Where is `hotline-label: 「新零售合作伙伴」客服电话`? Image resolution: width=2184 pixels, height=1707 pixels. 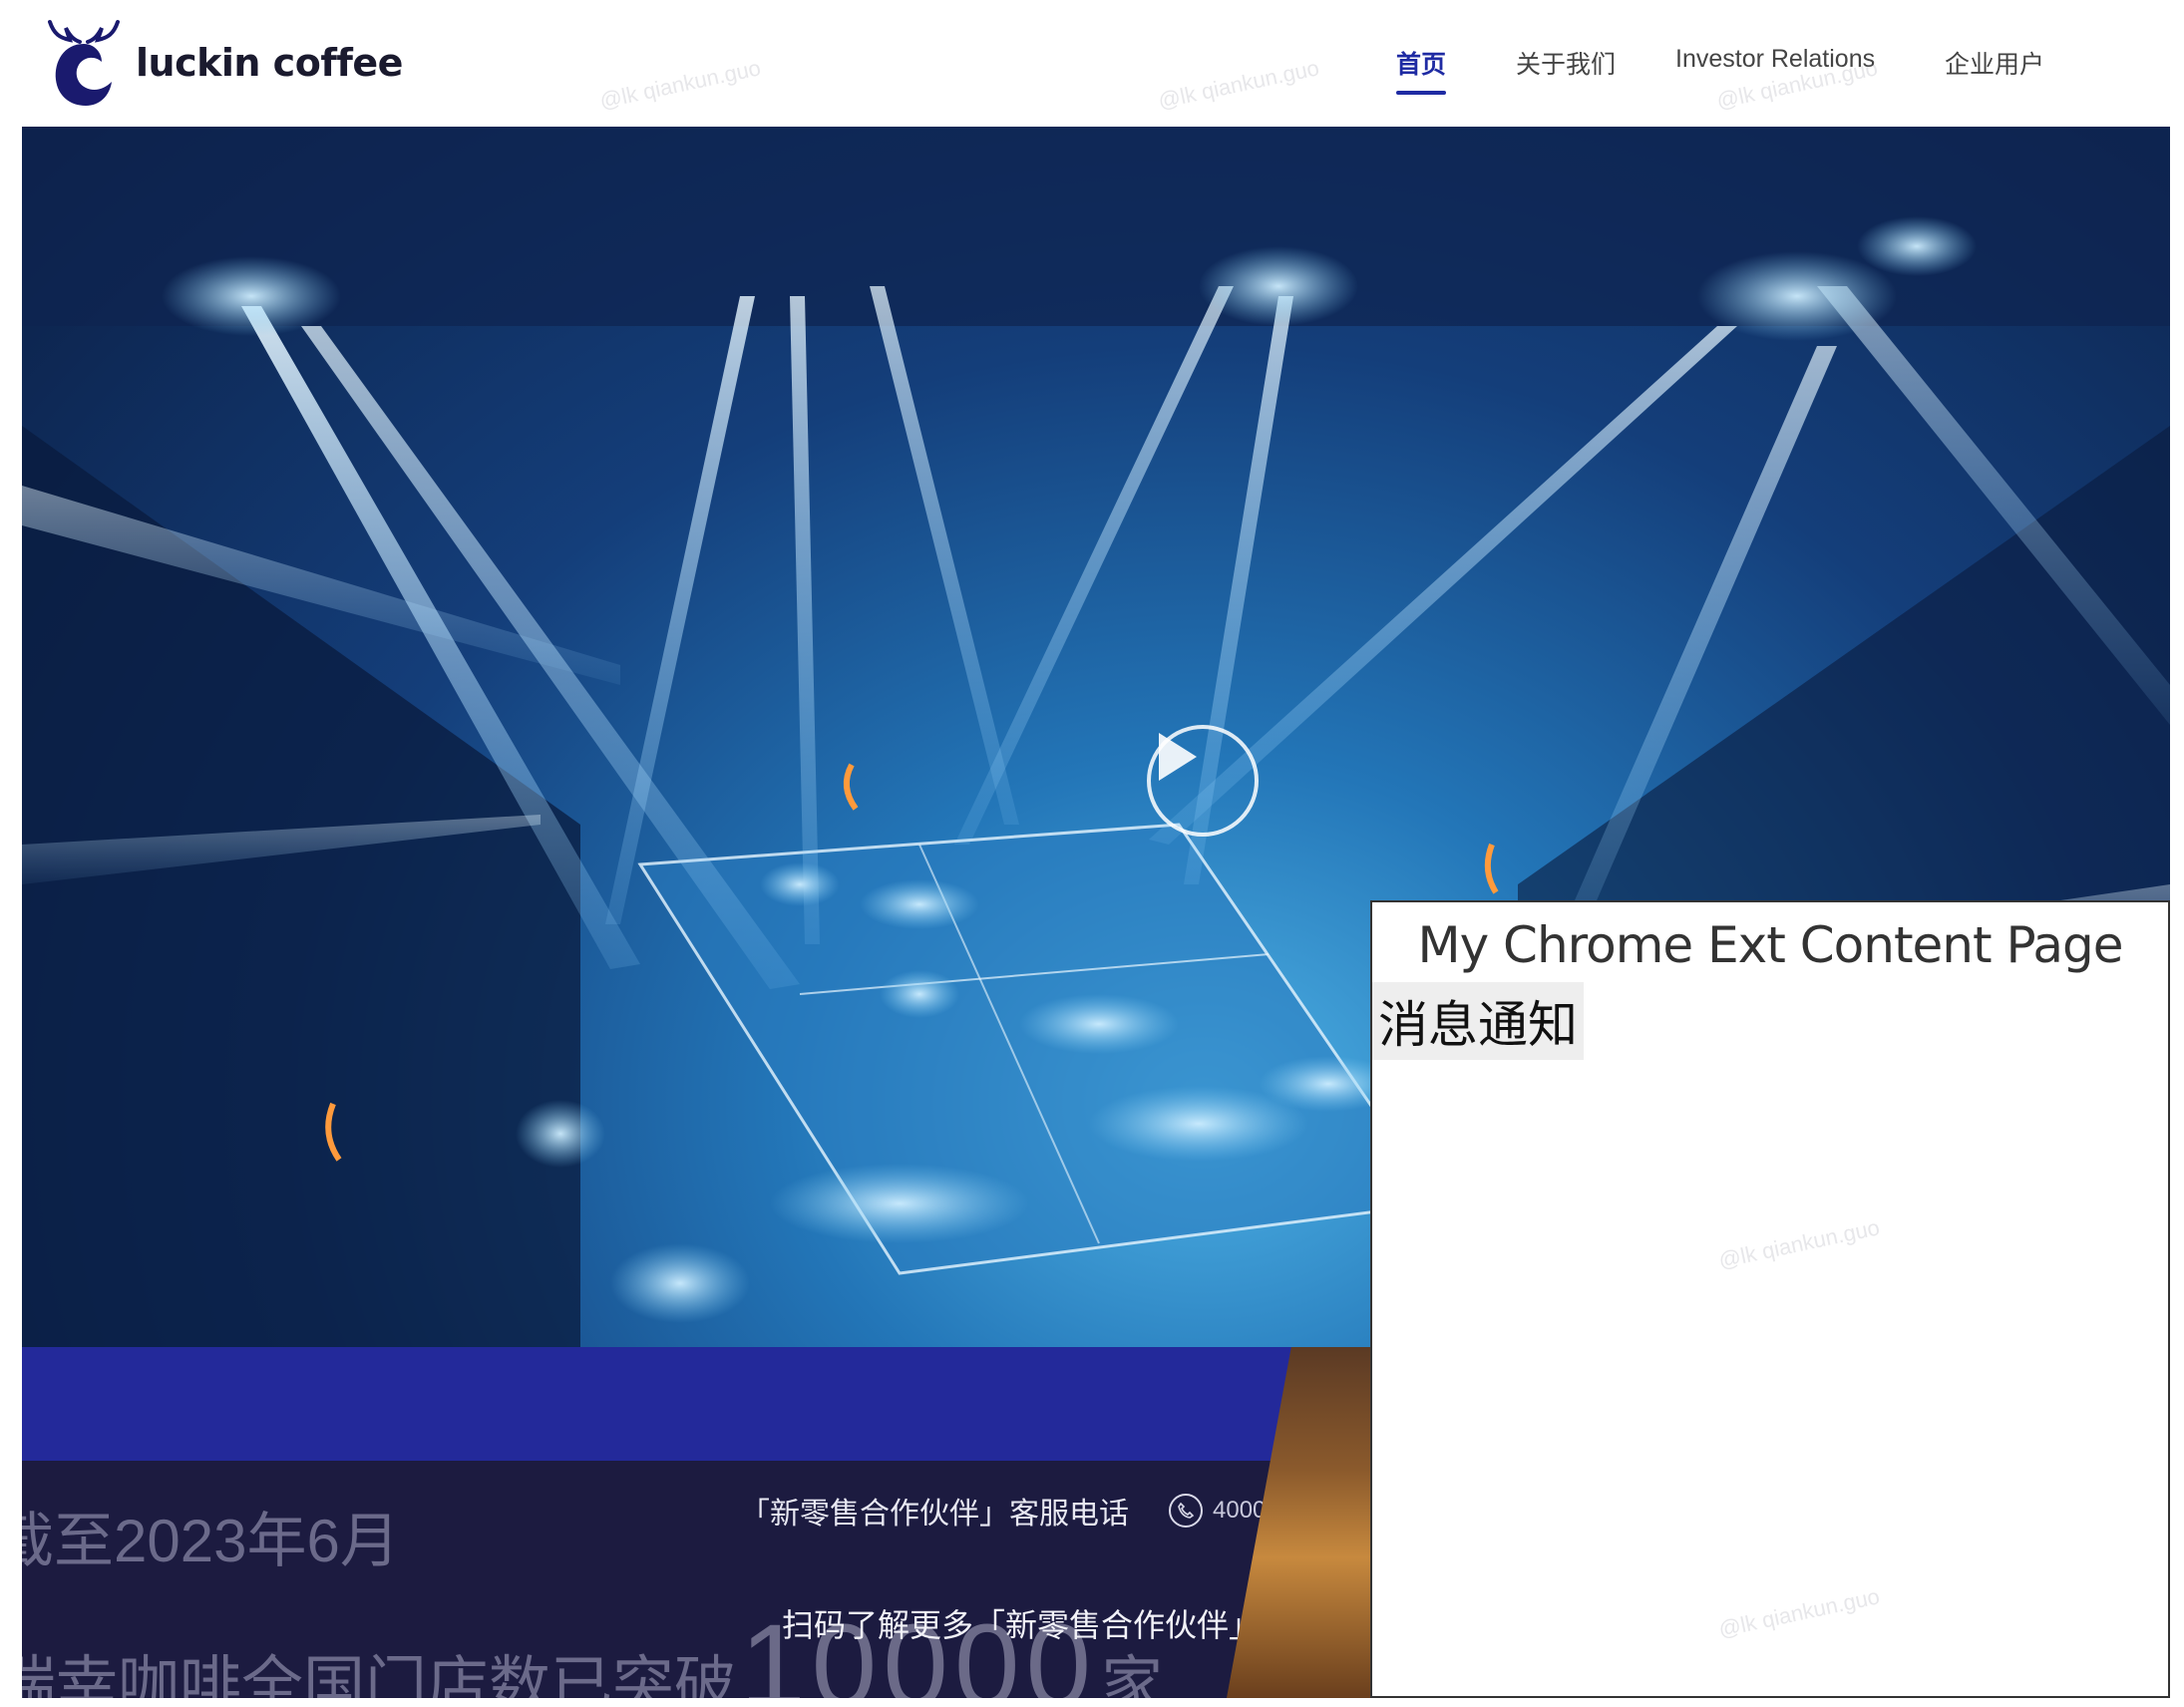
hotline-label: 「新零售合作伙伴」客服电话 is located at coordinates (934, 1514).